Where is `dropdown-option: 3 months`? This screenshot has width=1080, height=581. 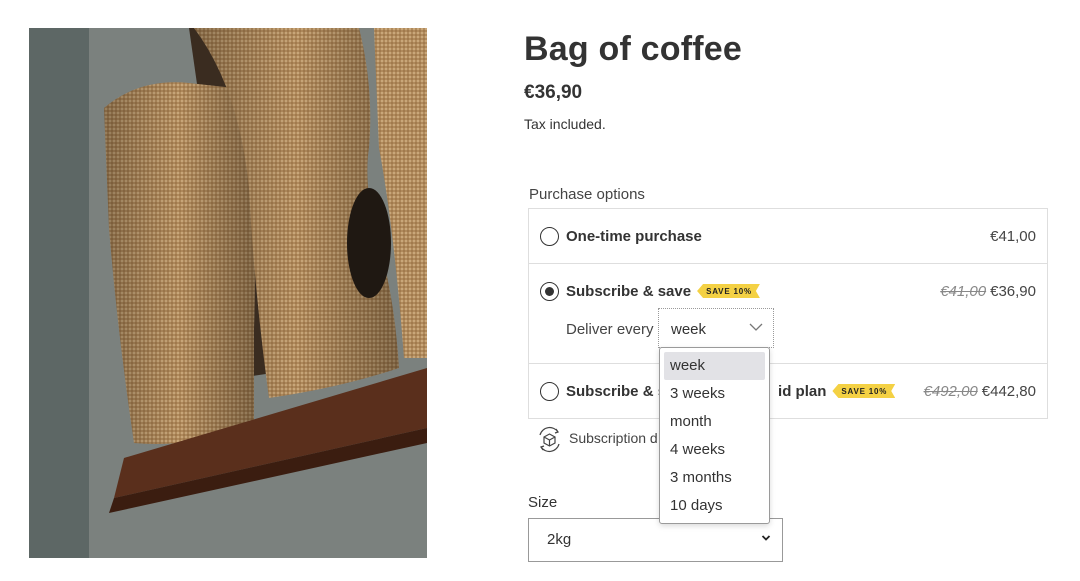 dropdown-option: 3 months is located at coordinates (714, 478).